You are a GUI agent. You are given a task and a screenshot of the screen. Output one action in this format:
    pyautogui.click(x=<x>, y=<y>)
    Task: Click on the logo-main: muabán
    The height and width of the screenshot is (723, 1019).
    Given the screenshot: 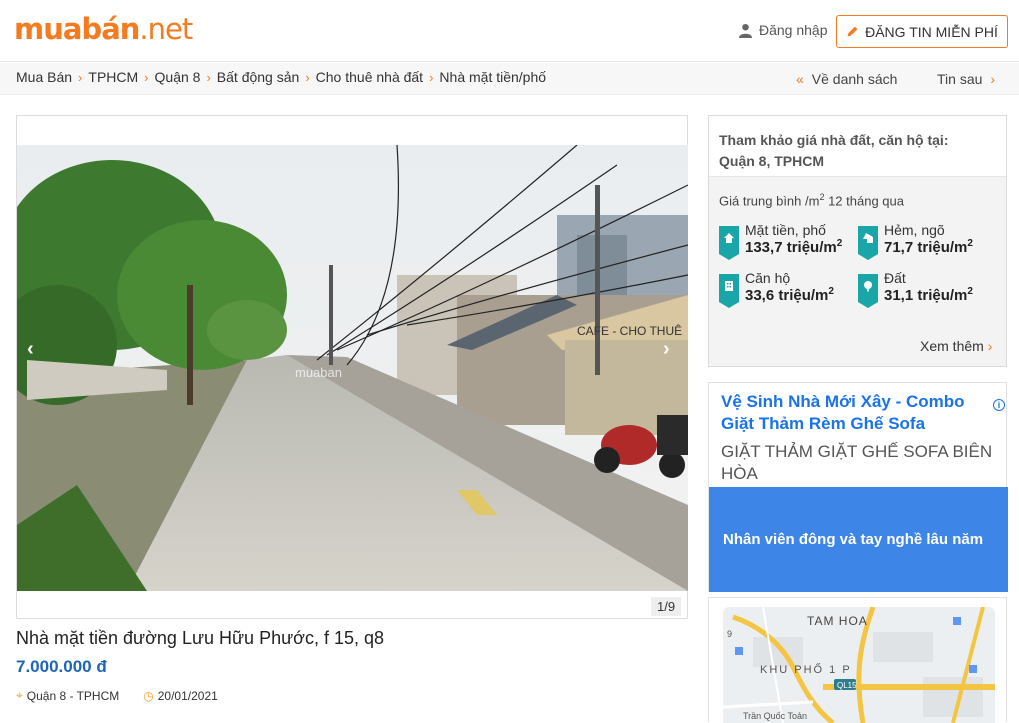 What is the action you would take?
    pyautogui.click(x=77, y=29)
    